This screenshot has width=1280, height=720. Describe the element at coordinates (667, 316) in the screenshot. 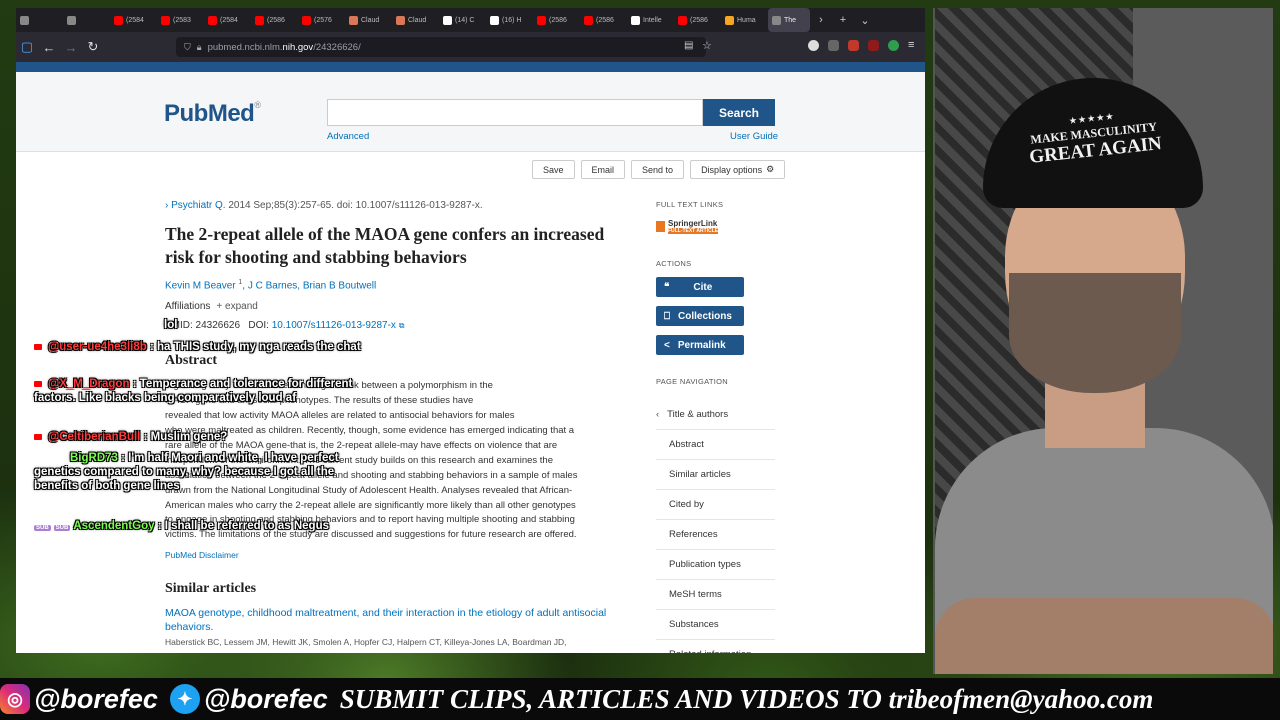

I see `bookmark-icon: ⎕` at that location.